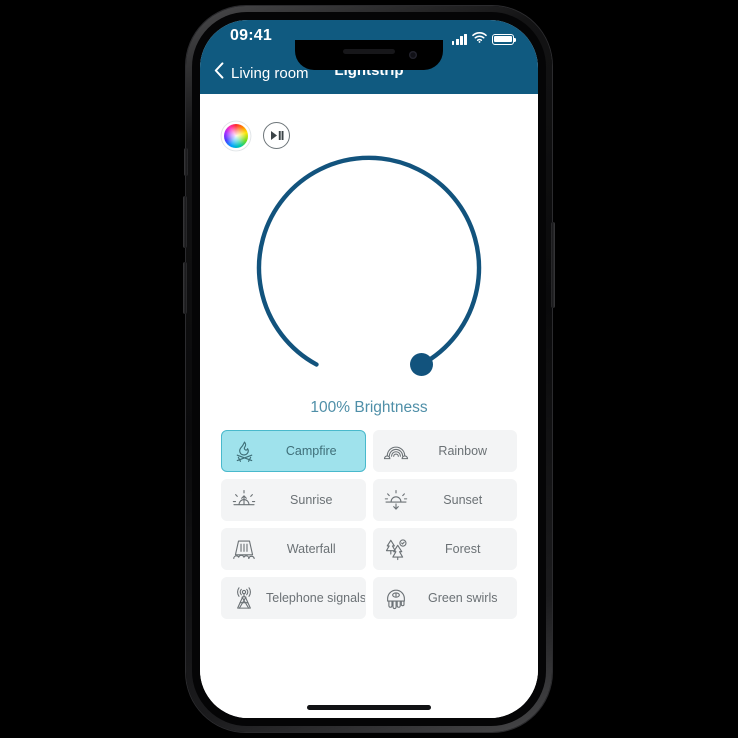 Image resolution: width=738 pixels, height=738 pixels. Describe the element at coordinates (244, 500) in the screenshot. I see `sunrise-icon` at that location.